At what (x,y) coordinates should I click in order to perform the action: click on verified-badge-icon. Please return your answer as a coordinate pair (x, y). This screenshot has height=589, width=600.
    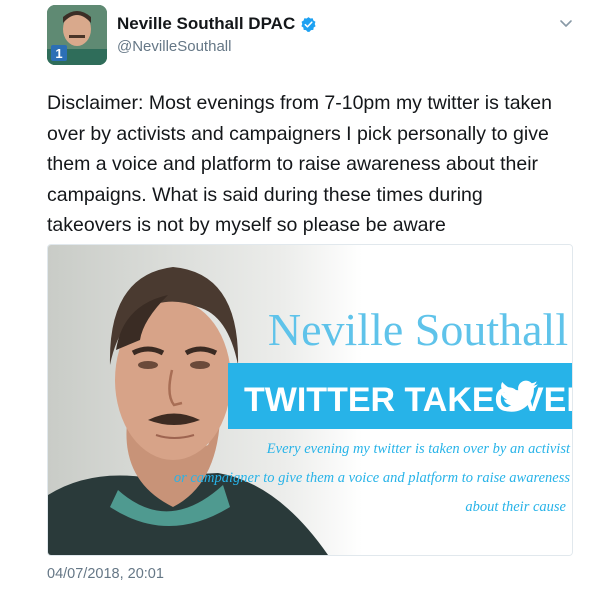
    Looking at the image, I should click on (308, 24).